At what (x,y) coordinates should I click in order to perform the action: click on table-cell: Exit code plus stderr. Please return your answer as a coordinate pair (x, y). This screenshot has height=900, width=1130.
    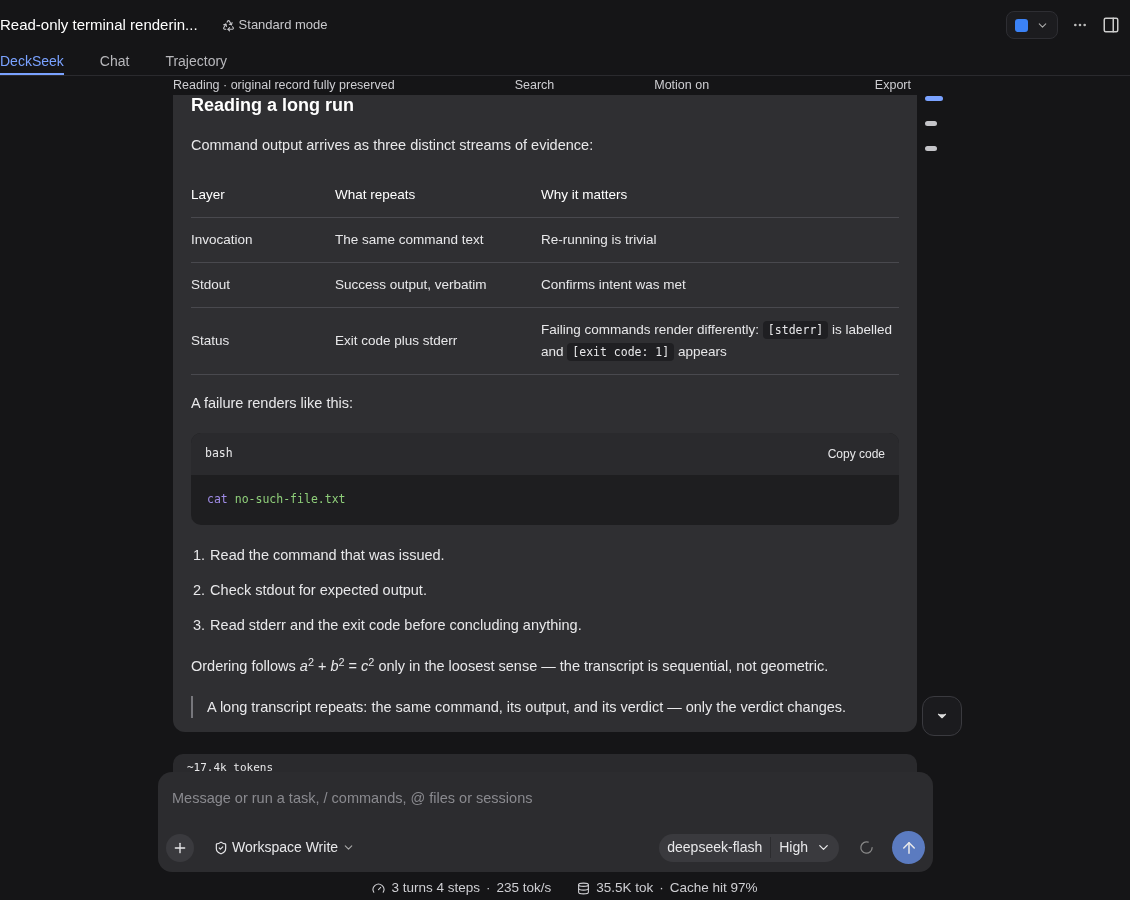
    Looking at the image, I should click on (438, 341).